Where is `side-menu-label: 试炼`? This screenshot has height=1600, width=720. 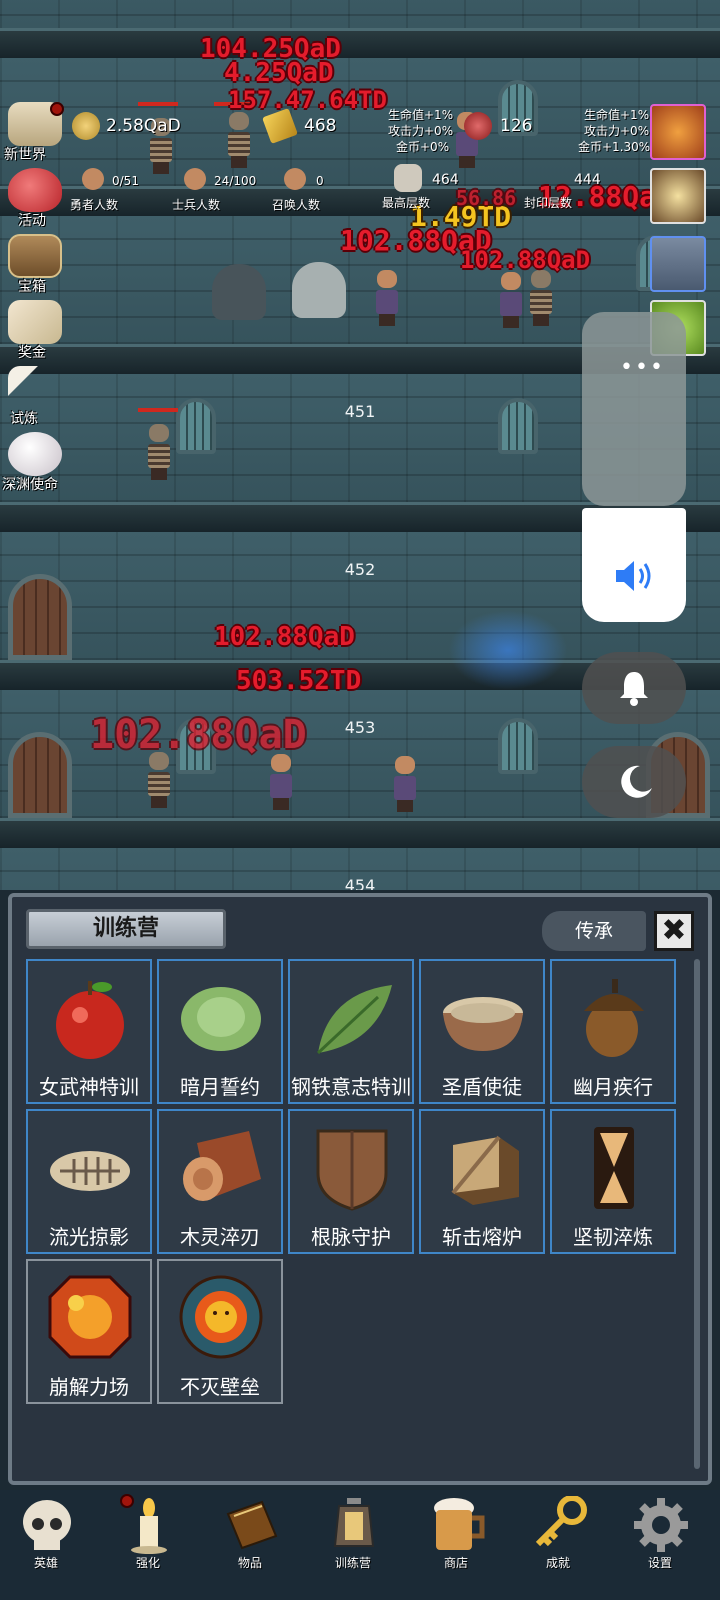
side-menu-label: 试炼 is located at coordinates (24, 419).